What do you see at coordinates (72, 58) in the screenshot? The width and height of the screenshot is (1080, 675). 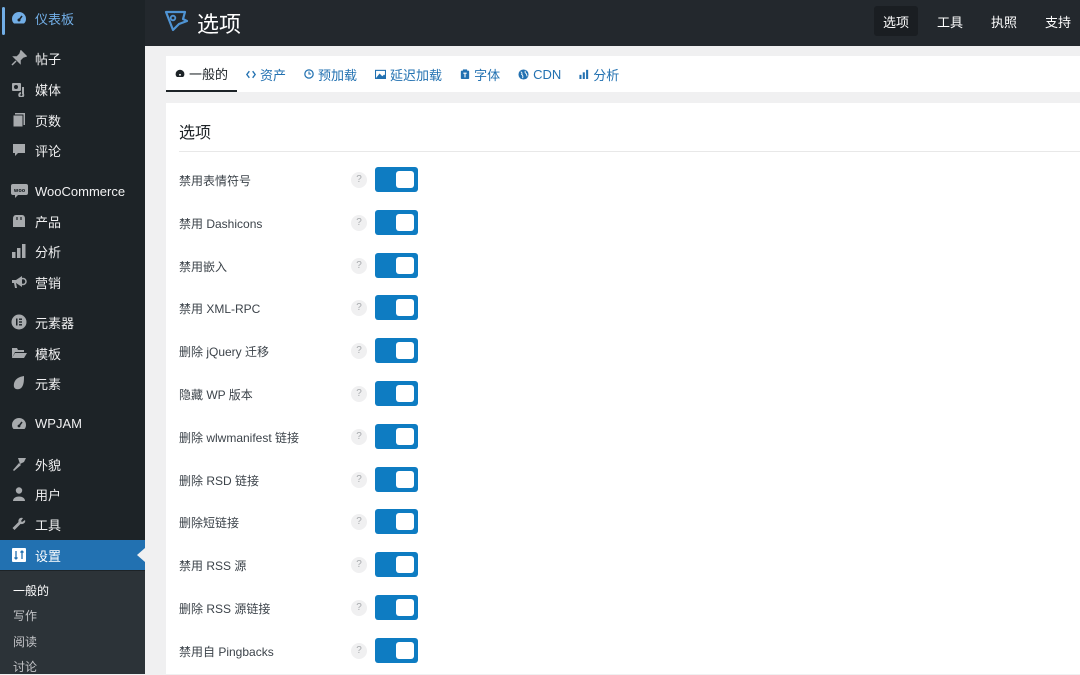 I see `sidebar-item-posts: 帖子` at bounding box center [72, 58].